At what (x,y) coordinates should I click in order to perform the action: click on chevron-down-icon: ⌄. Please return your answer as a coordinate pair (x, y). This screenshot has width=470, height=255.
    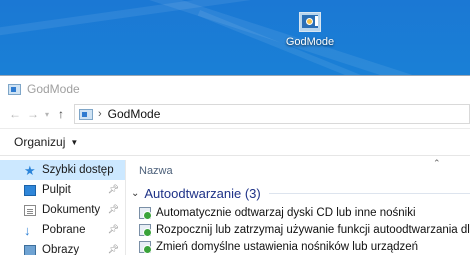
    Looking at the image, I should click on (135, 193).